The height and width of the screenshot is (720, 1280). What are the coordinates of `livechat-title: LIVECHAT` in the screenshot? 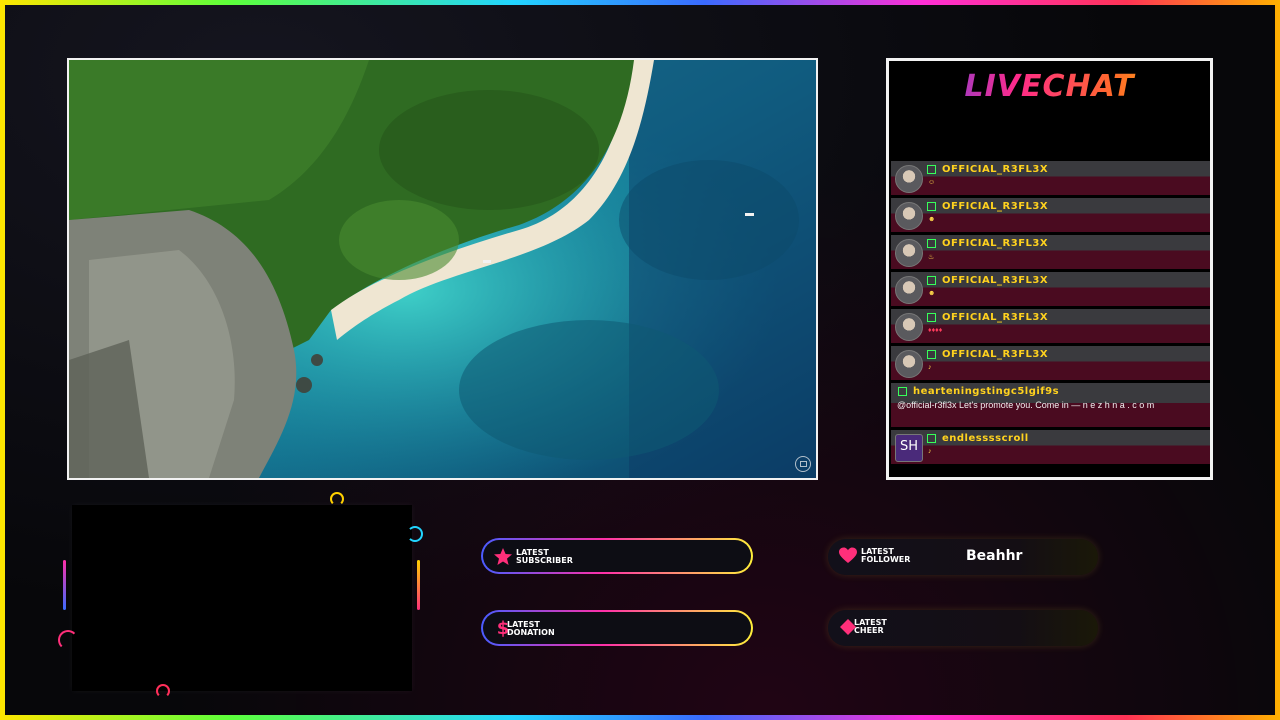 It's located at (1049, 86).